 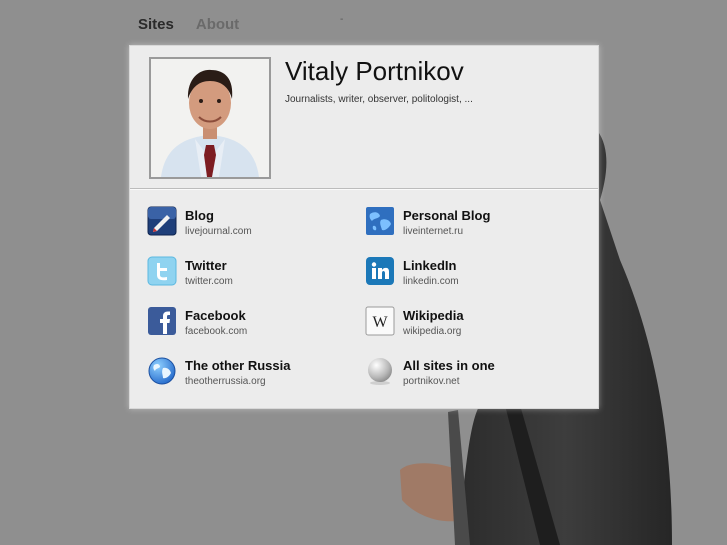 I want to click on divider, so click(x=364, y=189).